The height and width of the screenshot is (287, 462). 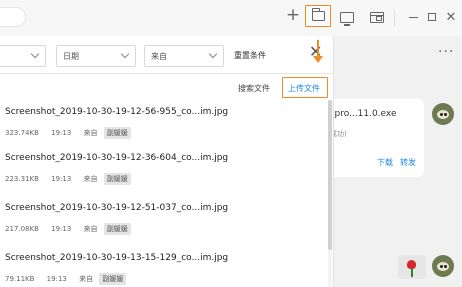 What do you see at coordinates (375, 138) in the screenshot?
I see `file-message-bubble: _pro...11.0.exe 成功) 下载 转发` at bounding box center [375, 138].